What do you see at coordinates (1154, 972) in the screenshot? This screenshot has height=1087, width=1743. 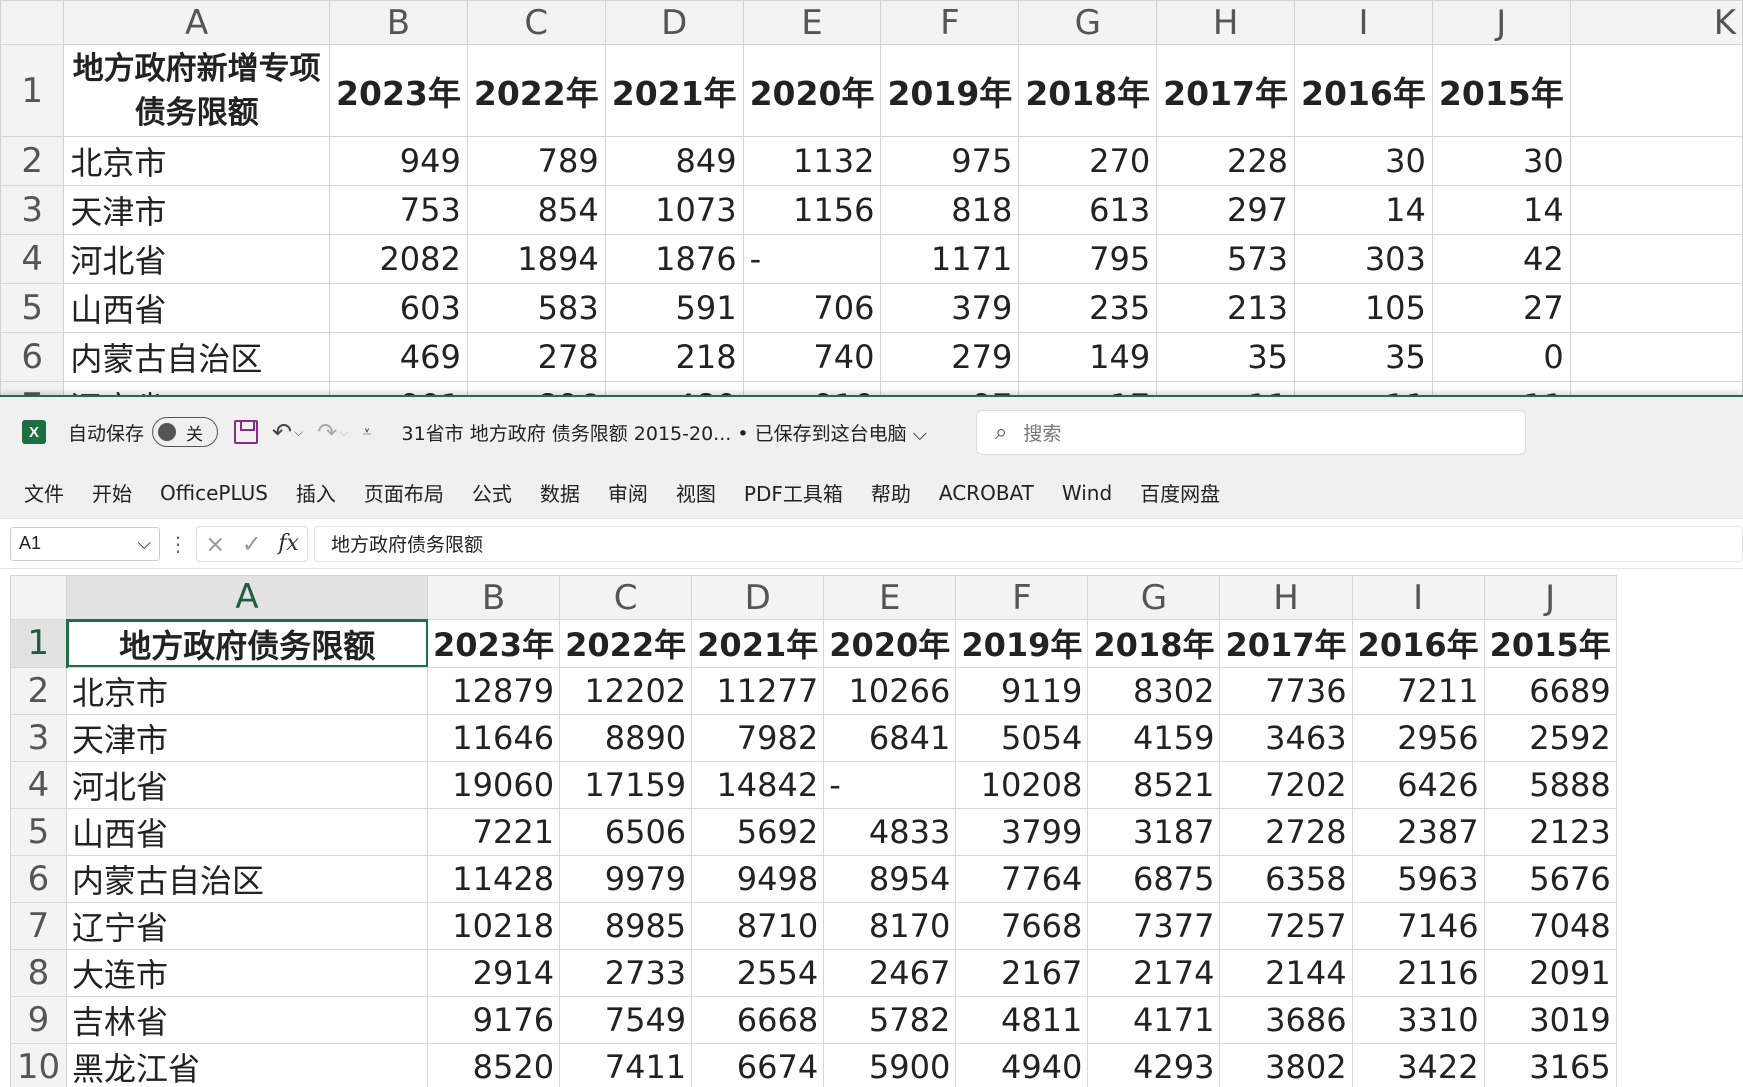 I see `value-cell: 2174` at bounding box center [1154, 972].